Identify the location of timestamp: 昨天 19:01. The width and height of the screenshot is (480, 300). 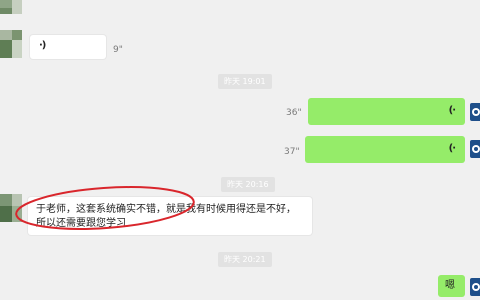
(245, 81).